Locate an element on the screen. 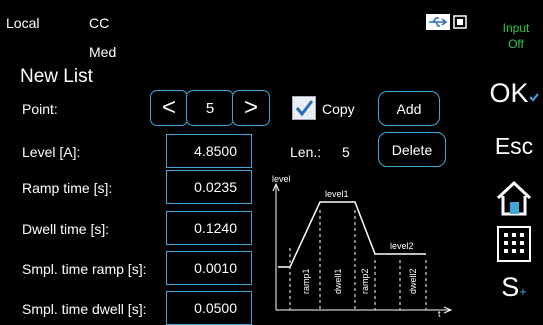  length-value: 5 is located at coordinates (346, 152).